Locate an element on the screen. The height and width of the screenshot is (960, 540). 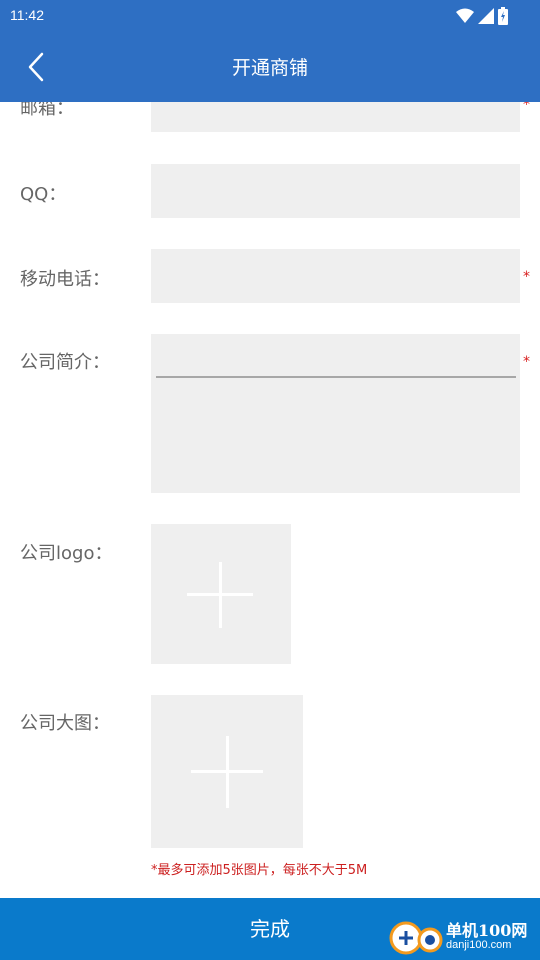
watermark-url: danji100.com is located at coordinates (479, 945).